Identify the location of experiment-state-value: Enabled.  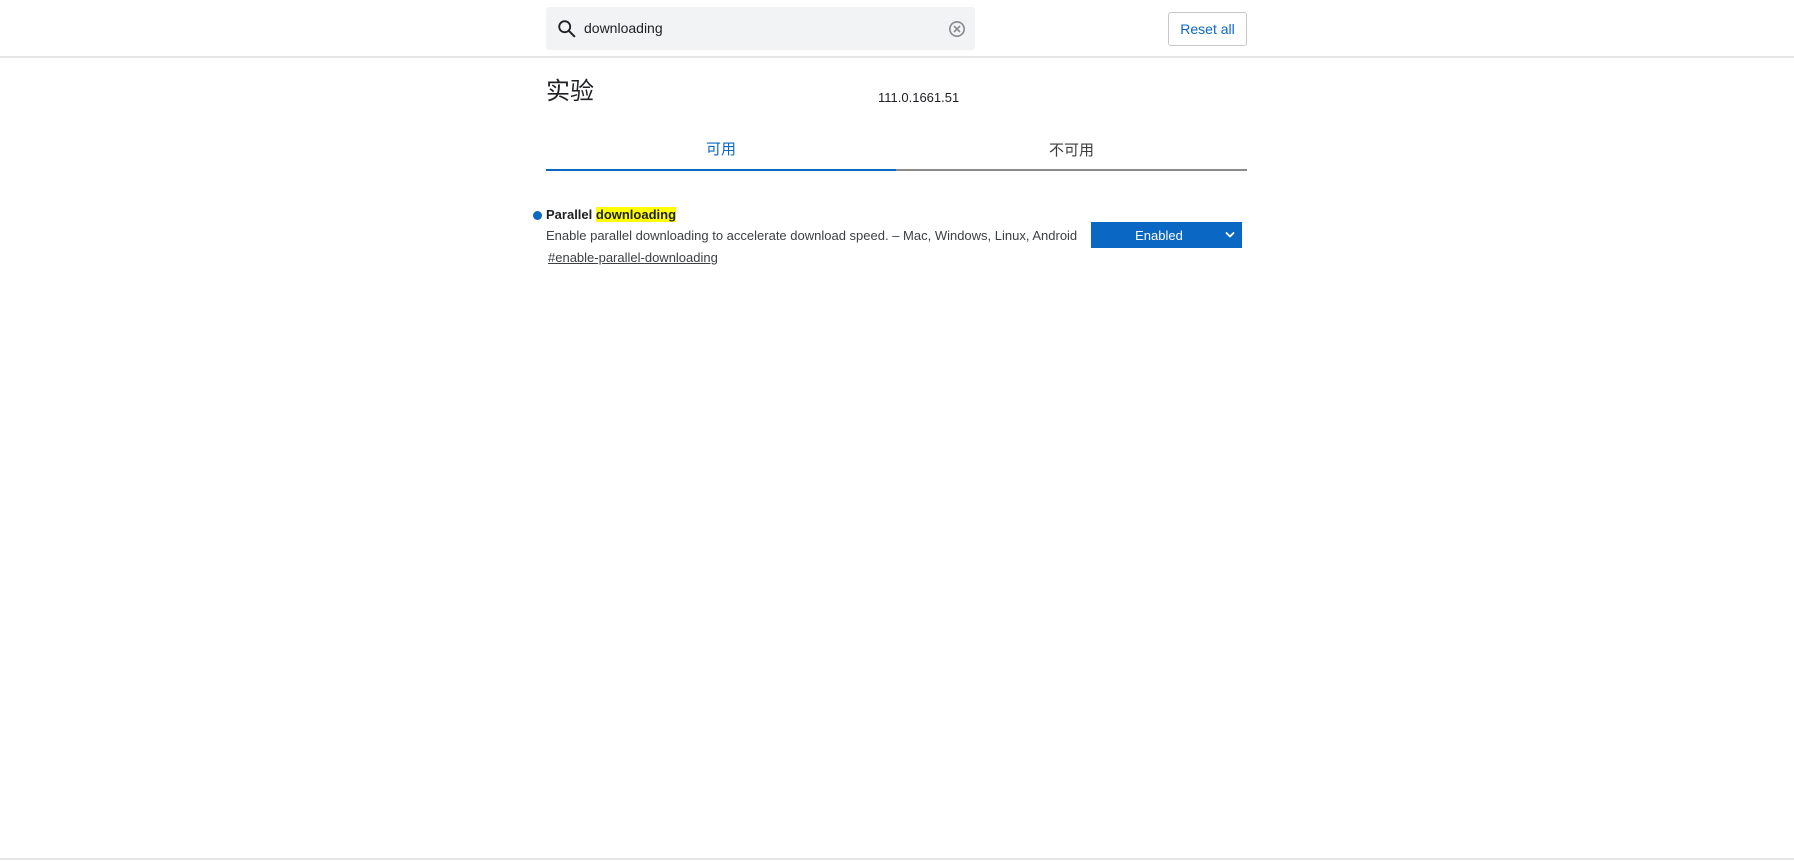
(1159, 235).